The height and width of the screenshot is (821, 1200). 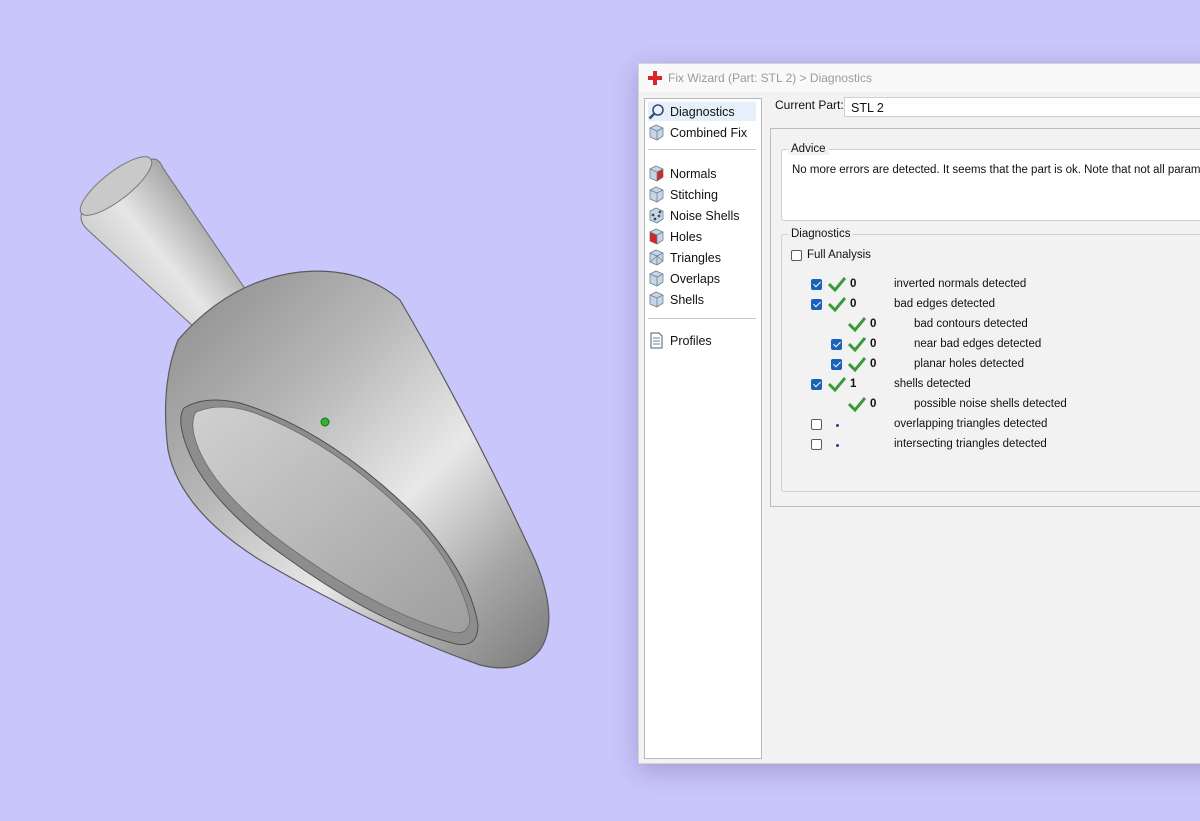 I want to click on magnifier-icon, so click(x=656, y=112).